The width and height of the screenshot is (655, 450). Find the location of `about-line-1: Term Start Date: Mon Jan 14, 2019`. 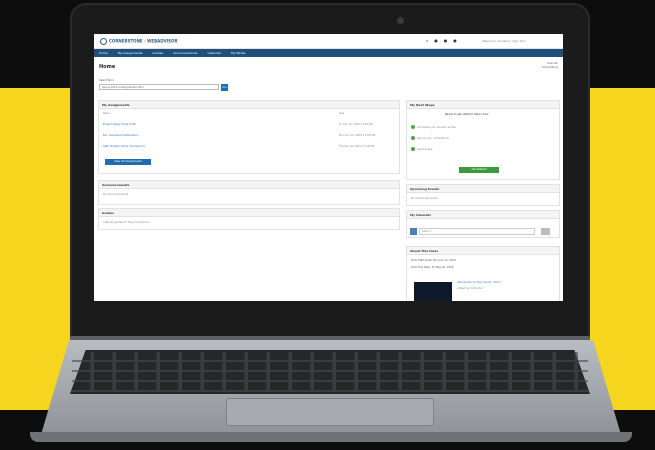

about-line-1: Term Start Date: Mon Jan 14, 2019 is located at coordinates (433, 260).